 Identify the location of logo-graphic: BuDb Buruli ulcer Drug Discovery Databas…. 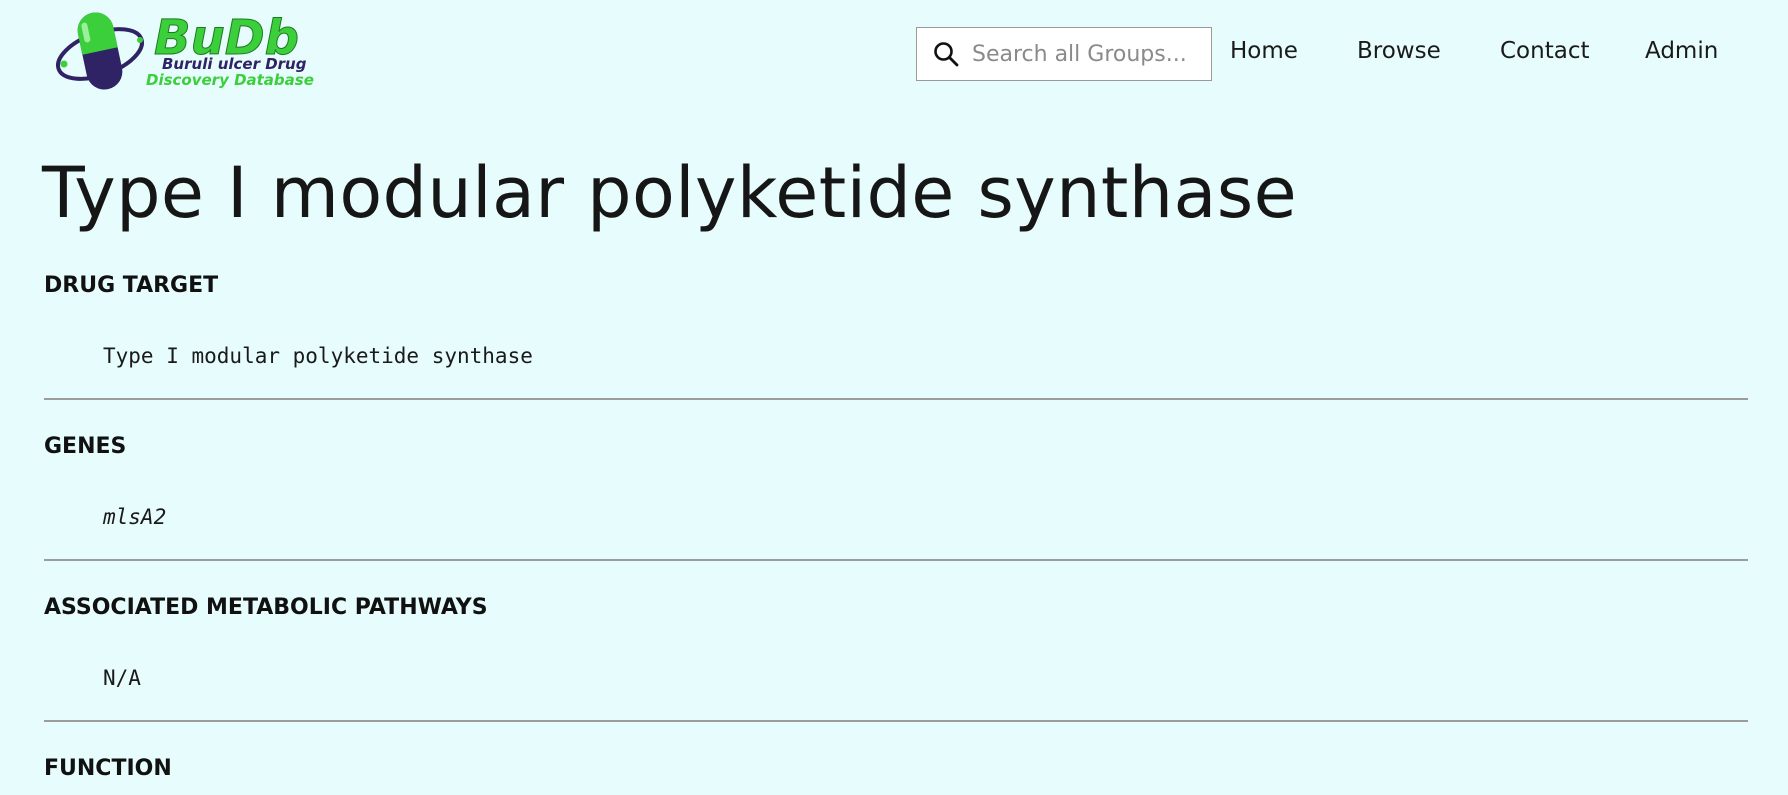
(185, 50).